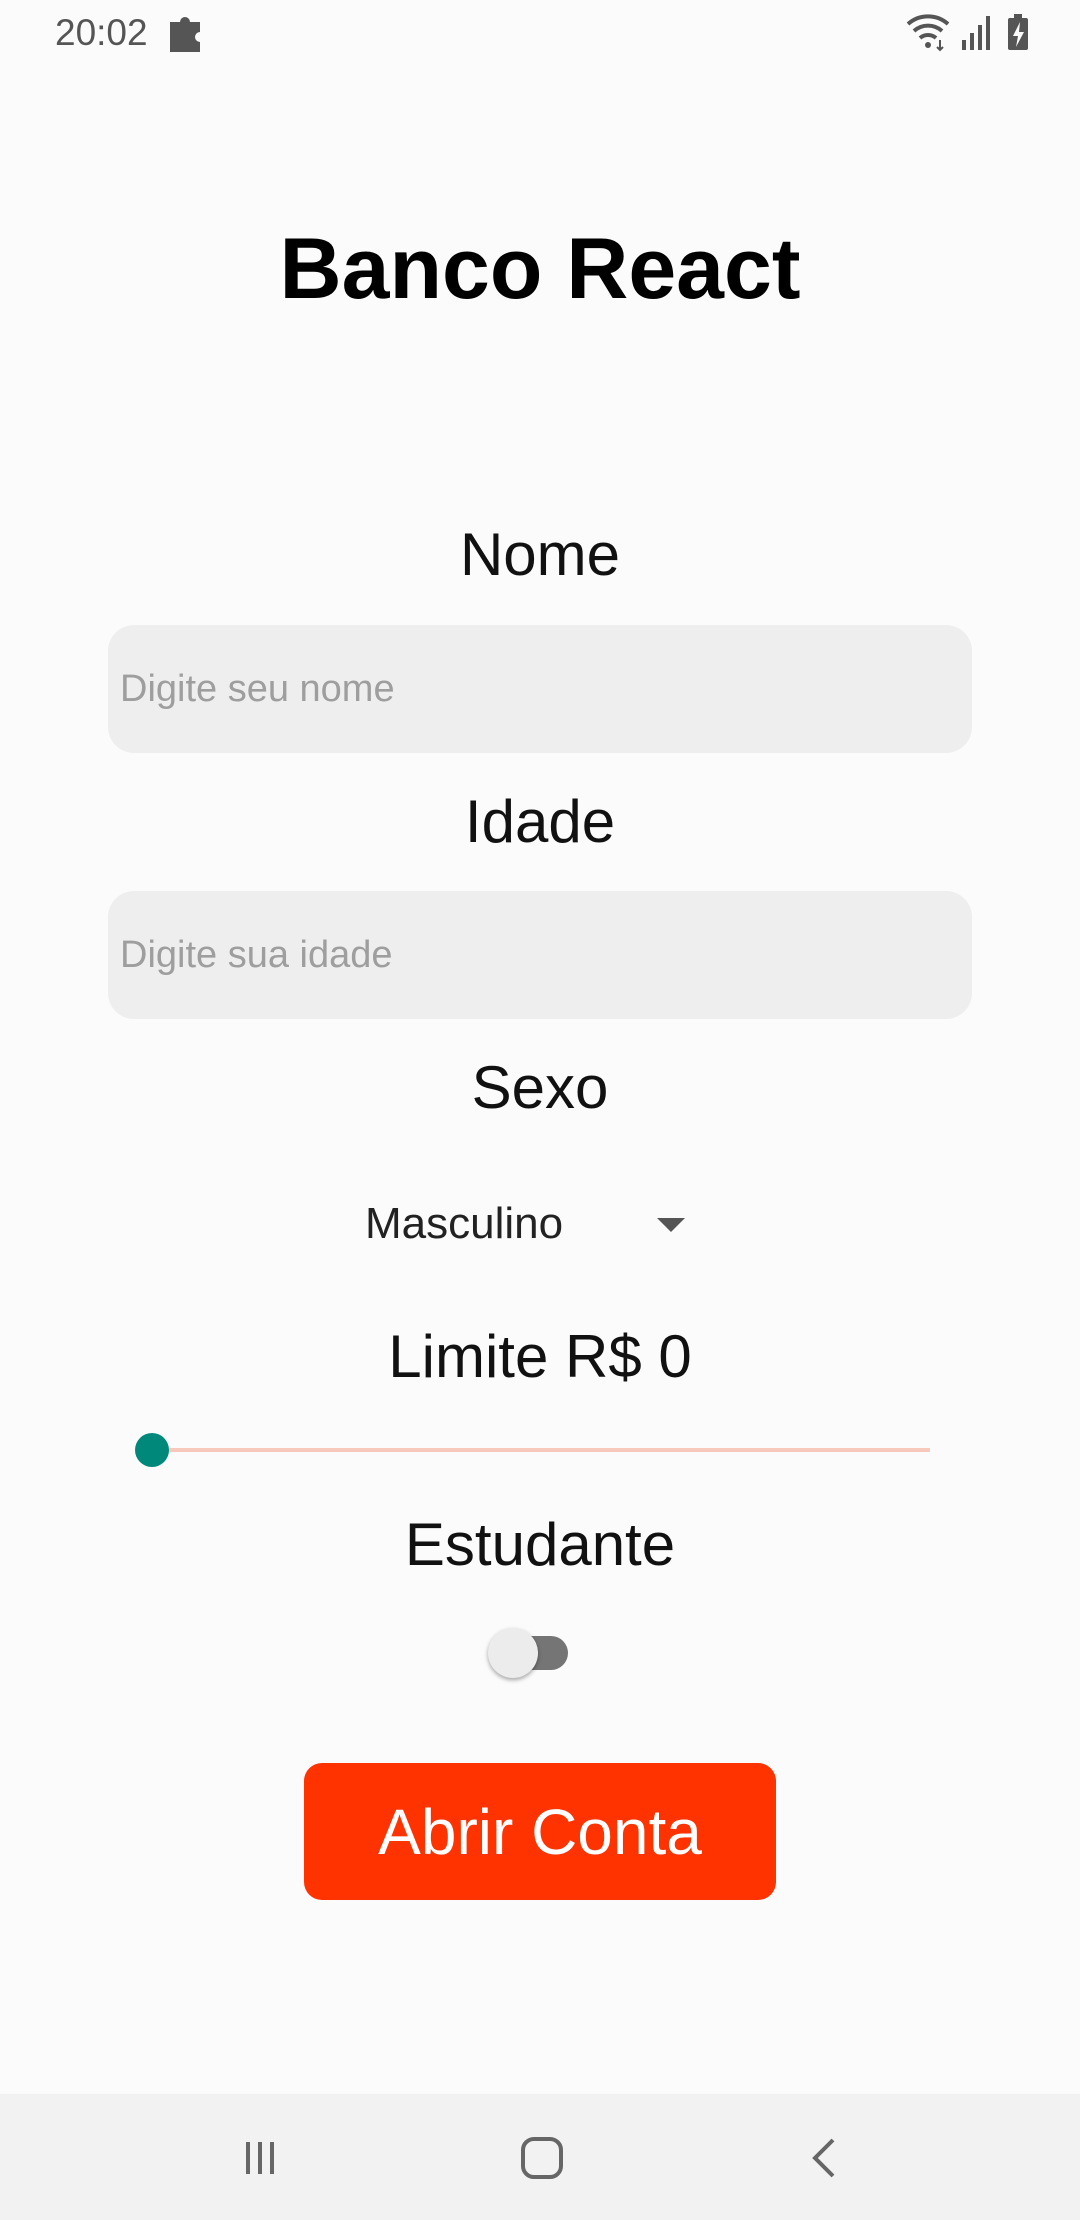 This screenshot has width=1080, height=2220. Describe the element at coordinates (540, 33) in the screenshot. I see `status-bar: 20:02` at that location.